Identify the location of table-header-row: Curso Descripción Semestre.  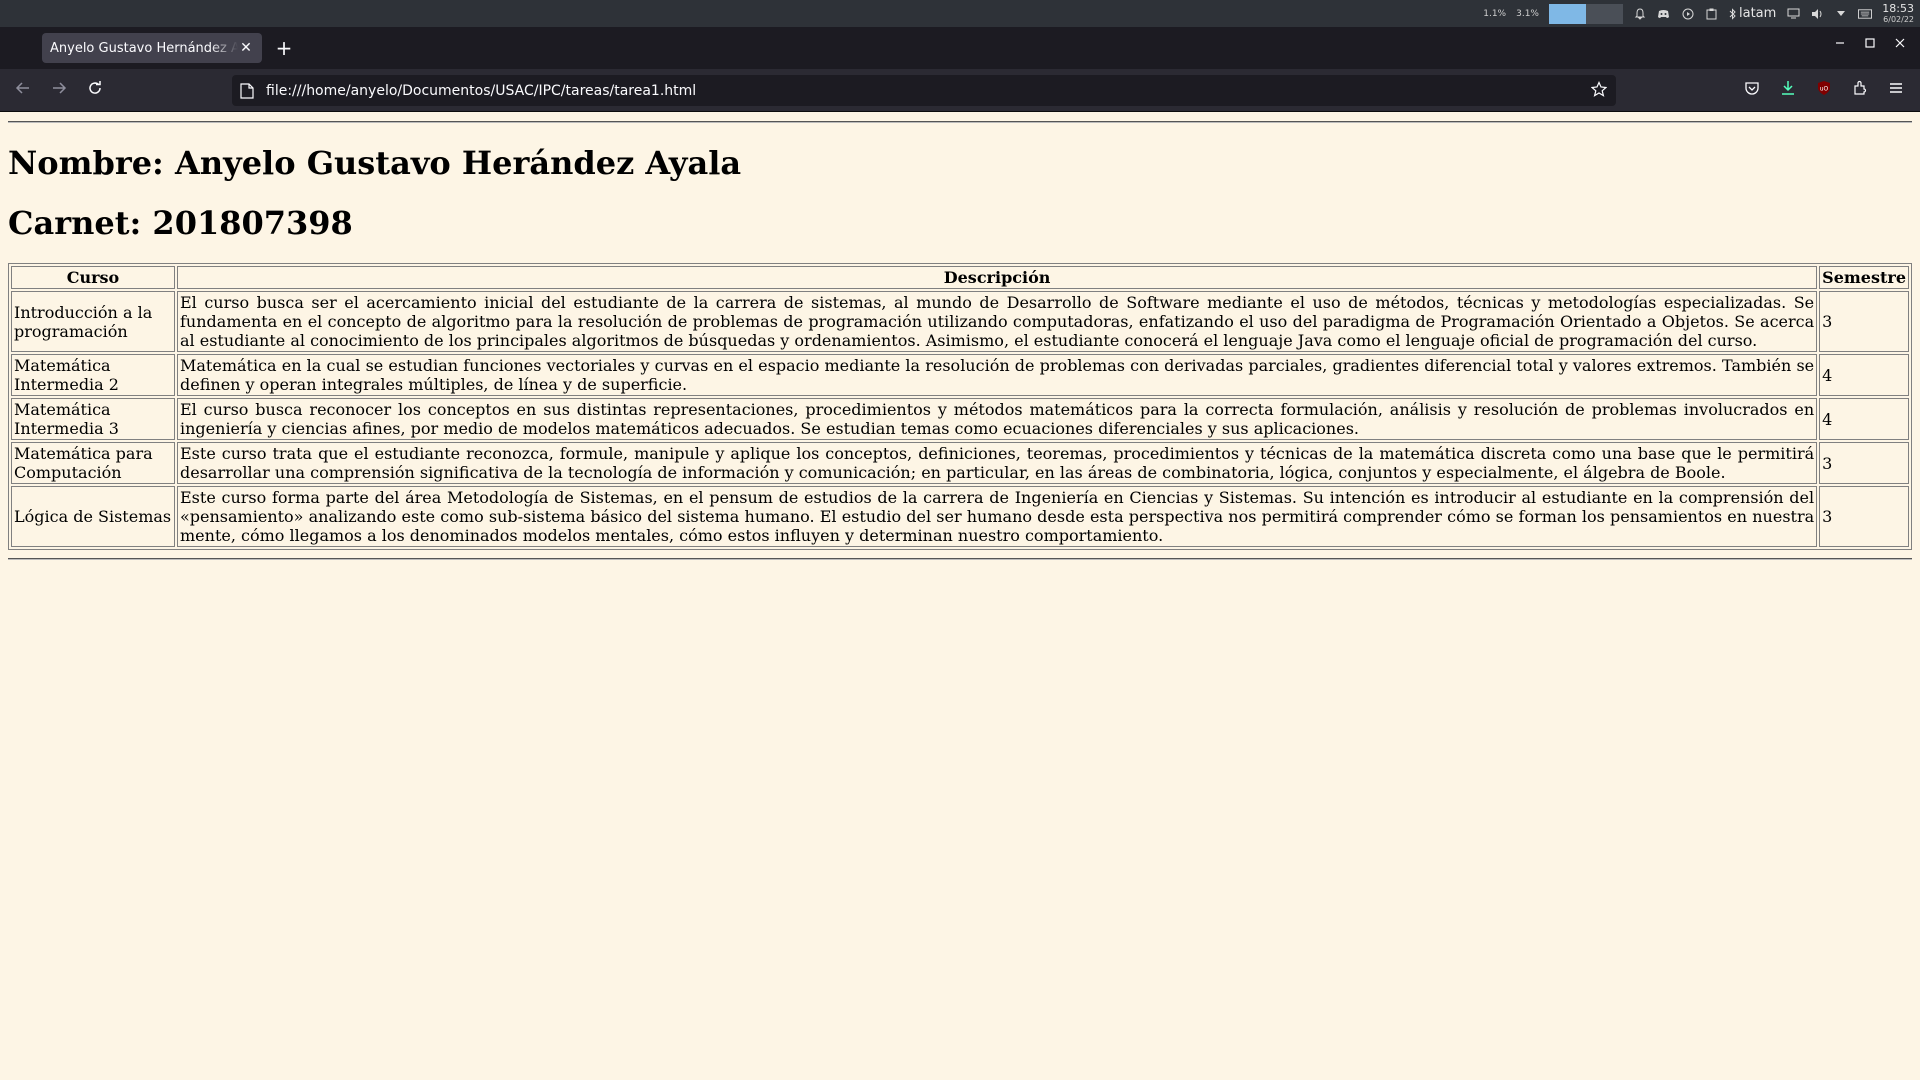
(960, 277).